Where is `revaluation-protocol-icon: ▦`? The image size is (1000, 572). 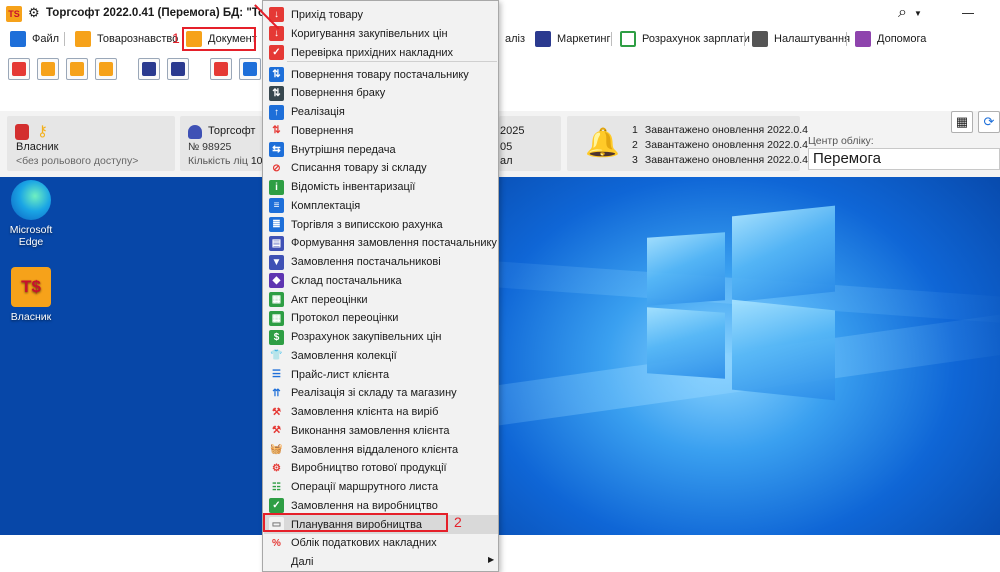
revaluation-protocol-icon: ▦ is located at coordinates (276, 318).